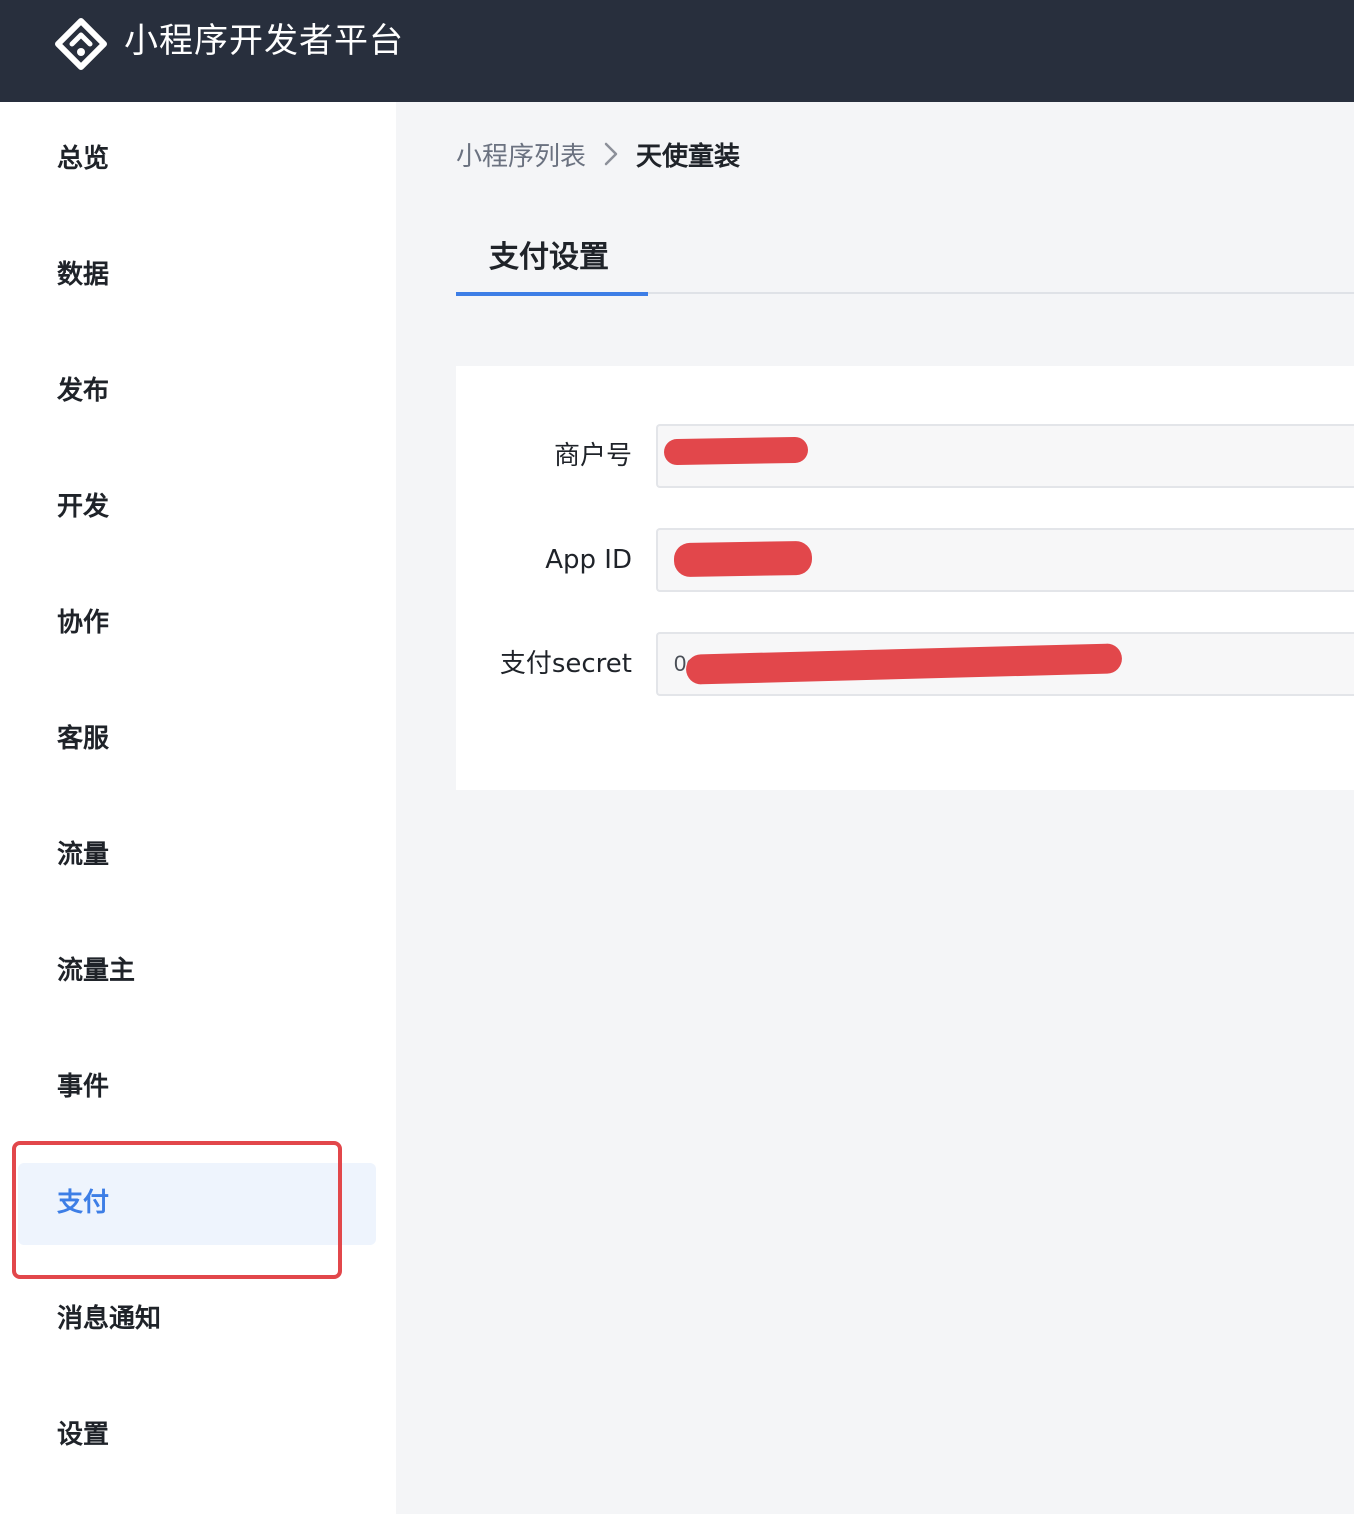  Describe the element at coordinates (197, 740) in the screenshot. I see `sidebar-item-customer-service: 客服` at that location.